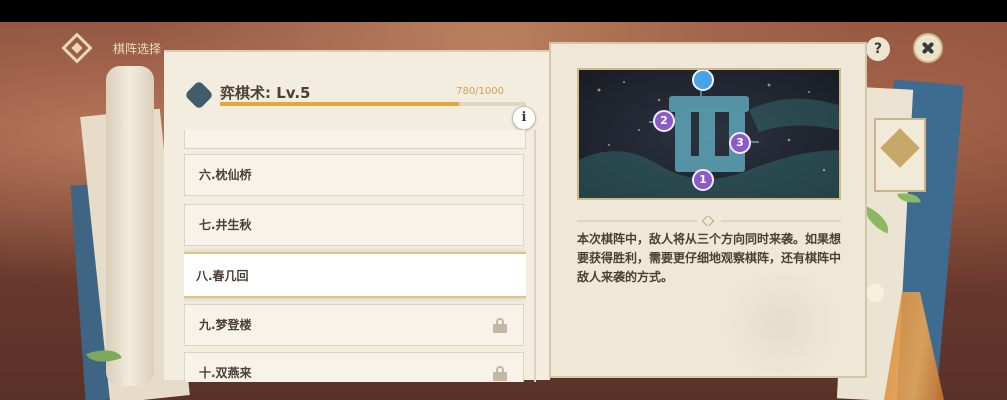 This screenshot has width=1007, height=400. What do you see at coordinates (222, 276) in the screenshot?
I see `formation-label: 八.春几回` at bounding box center [222, 276].